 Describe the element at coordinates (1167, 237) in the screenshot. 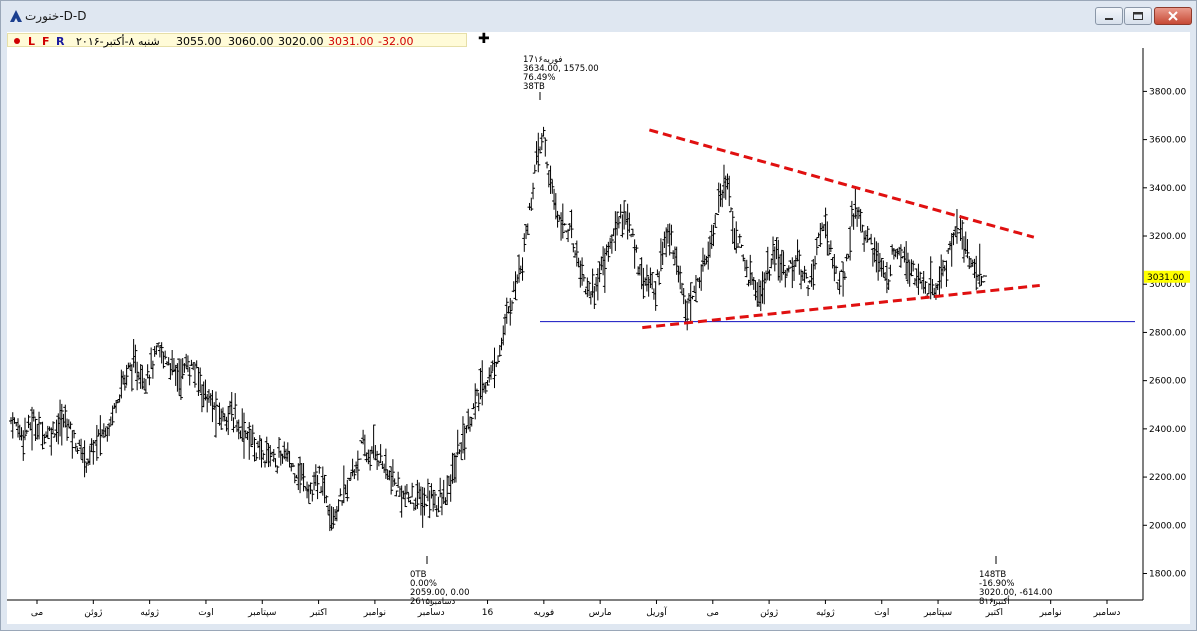

I see `y-tick-label: 3200.00` at that location.